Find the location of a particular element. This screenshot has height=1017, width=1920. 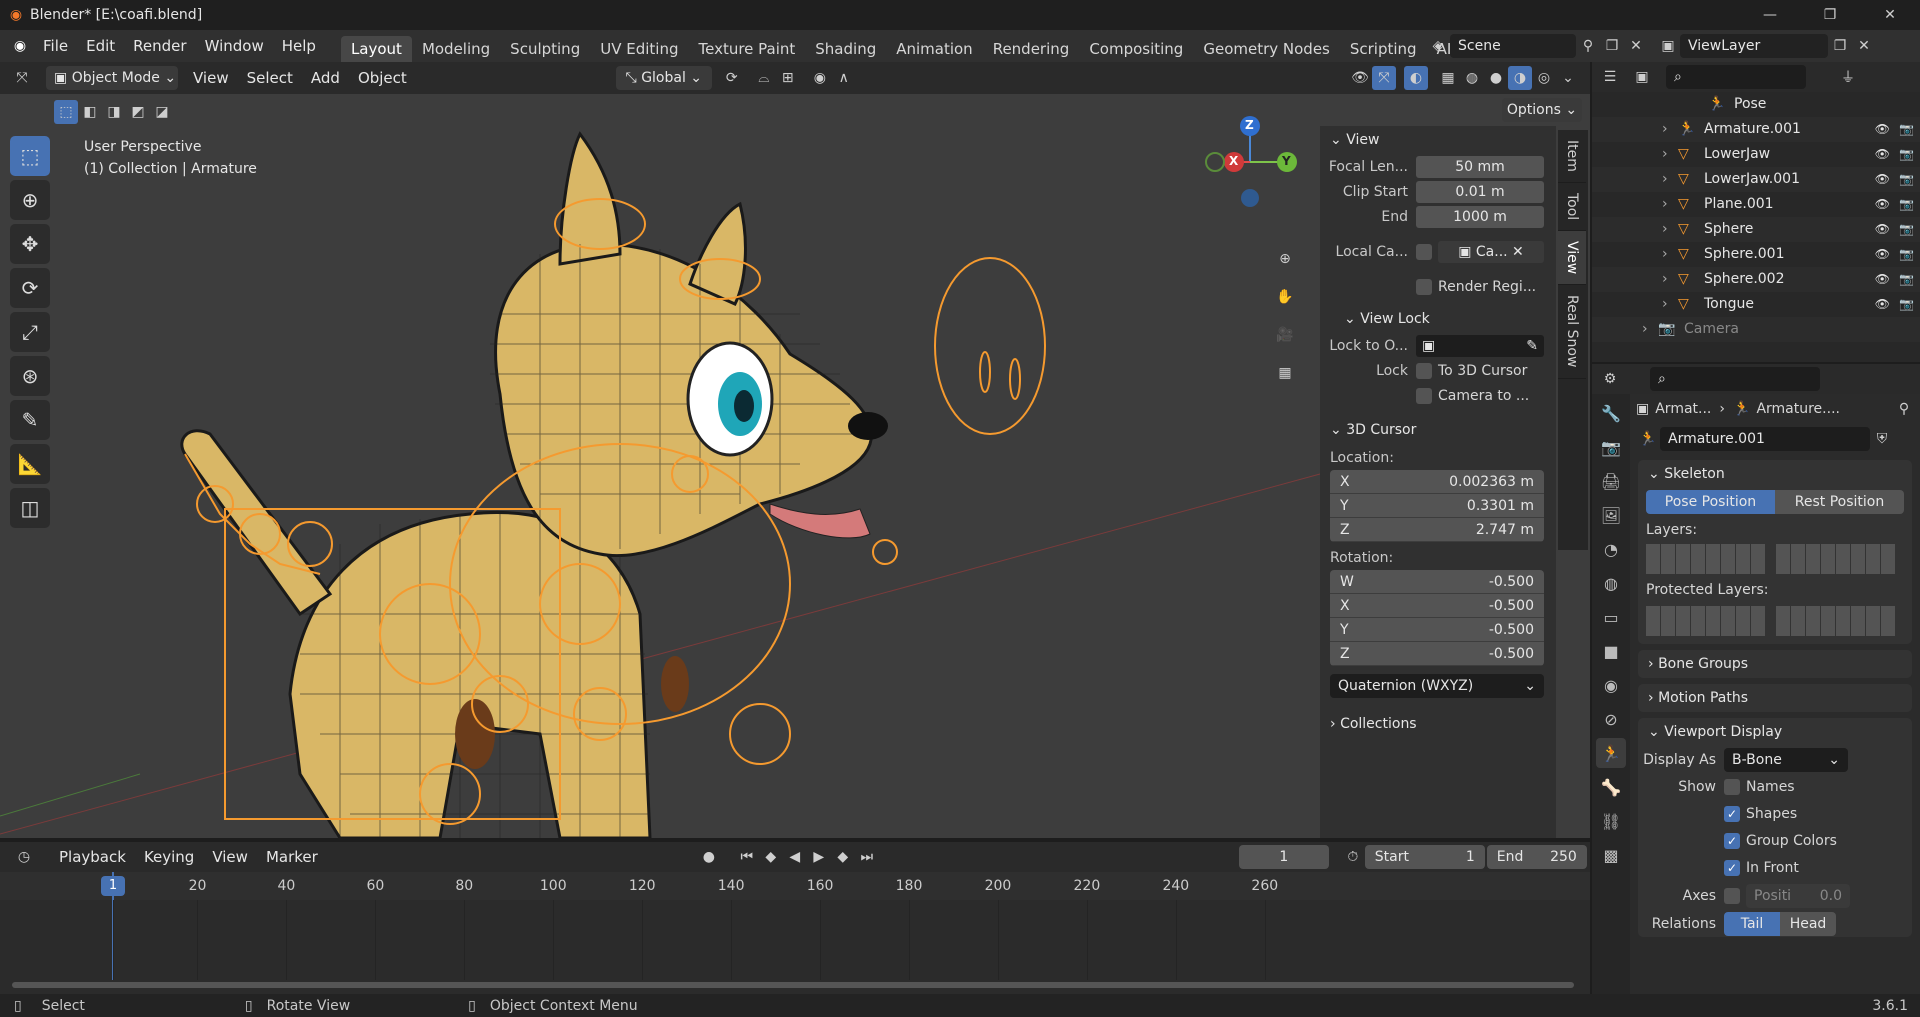

object-tab-icon: ■ is located at coordinates (1611, 651).